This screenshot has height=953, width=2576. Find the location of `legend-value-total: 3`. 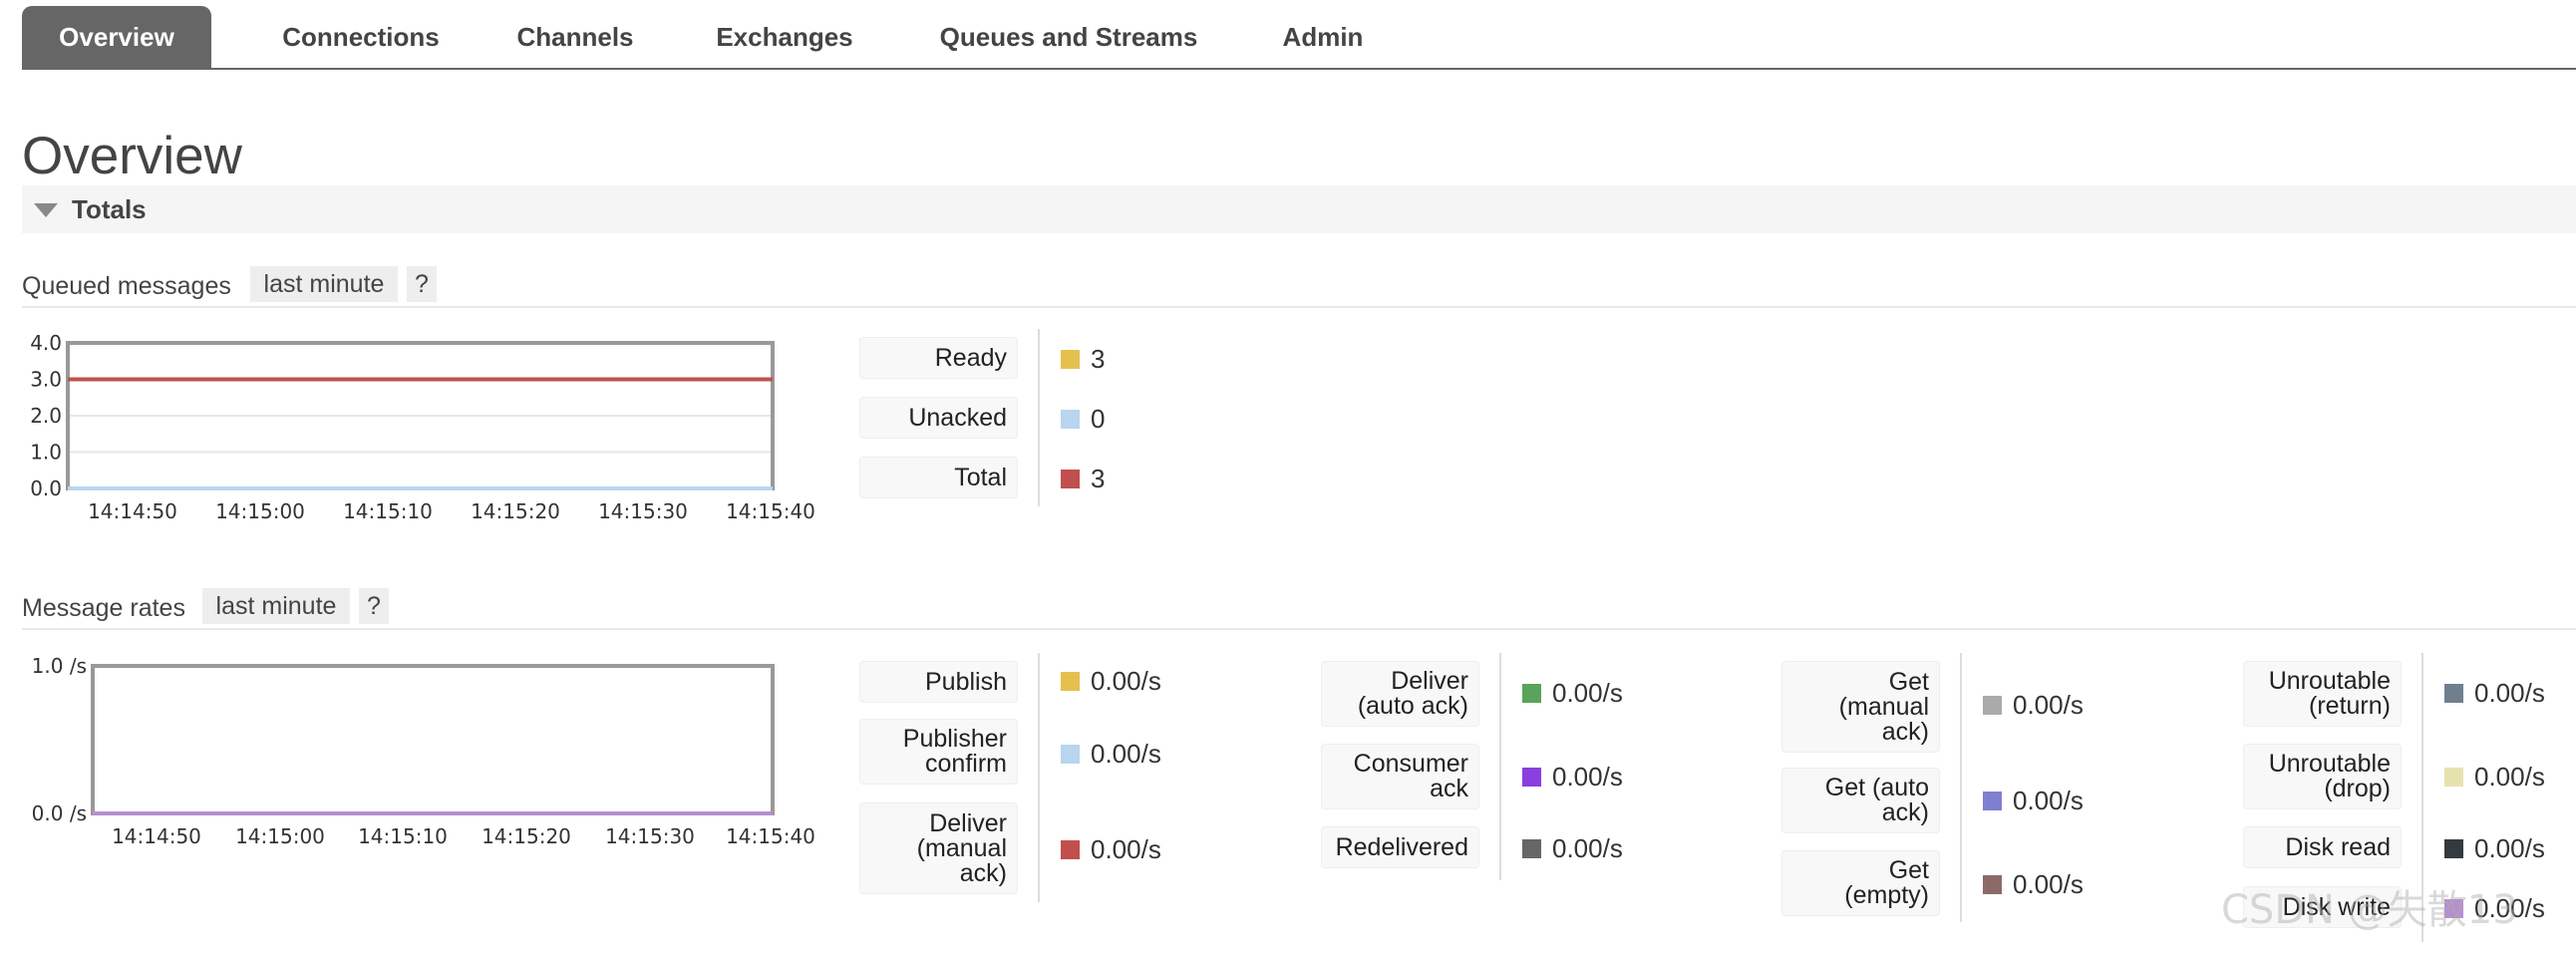

legend-value-total: 3 is located at coordinates (1098, 479).